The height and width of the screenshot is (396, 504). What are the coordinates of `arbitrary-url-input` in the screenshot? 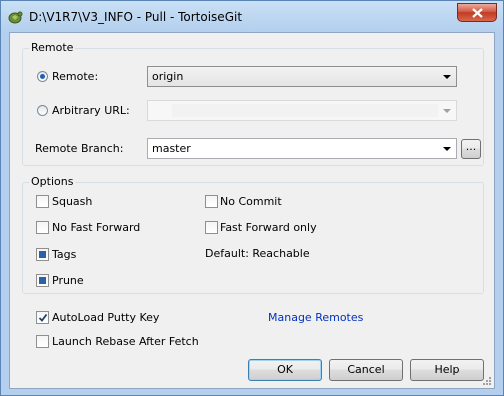 It's located at (302, 110).